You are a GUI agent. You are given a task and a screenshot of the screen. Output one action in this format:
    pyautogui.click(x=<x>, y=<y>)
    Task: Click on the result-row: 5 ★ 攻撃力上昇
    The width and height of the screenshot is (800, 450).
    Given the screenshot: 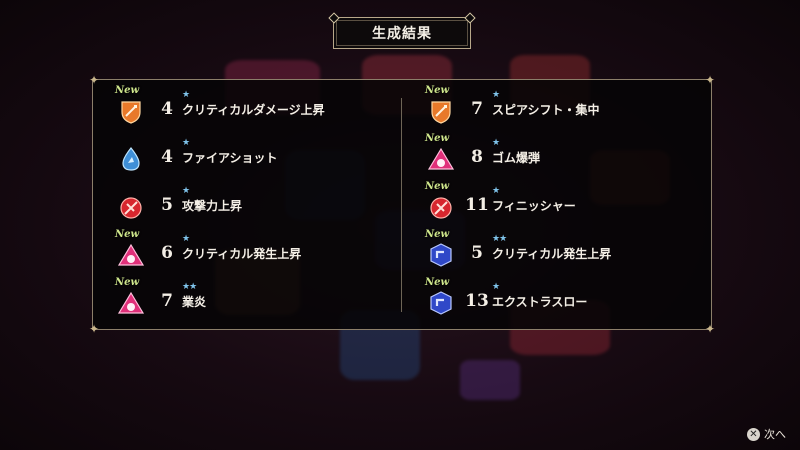 What is the action you would take?
    pyautogui.click(x=238, y=206)
    